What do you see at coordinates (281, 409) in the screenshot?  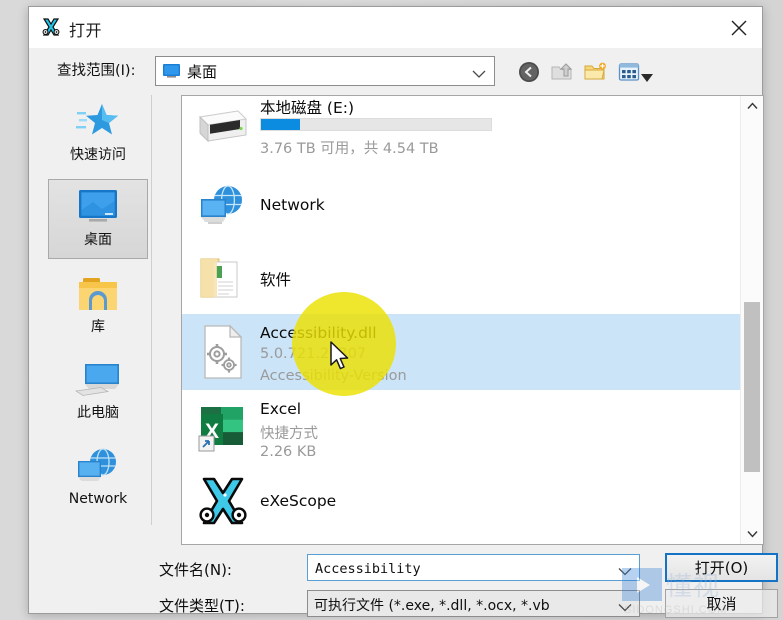 I see `file-name: Excel` at bounding box center [281, 409].